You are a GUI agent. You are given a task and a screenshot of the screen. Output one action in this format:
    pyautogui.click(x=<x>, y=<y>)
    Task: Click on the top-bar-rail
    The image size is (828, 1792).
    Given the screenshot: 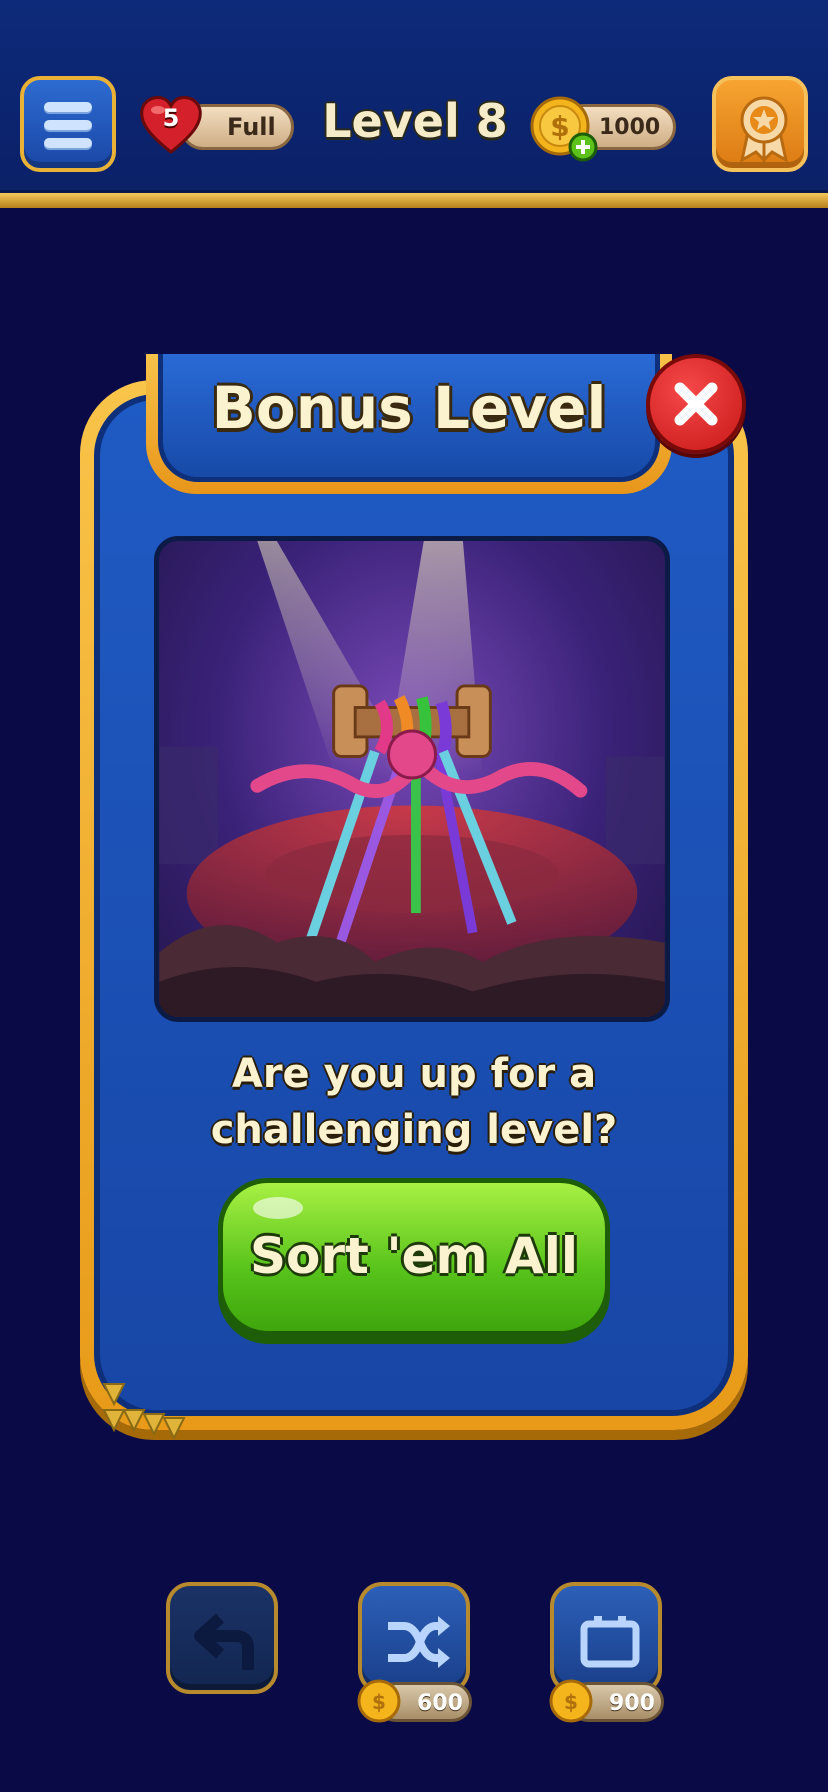 What is the action you would take?
    pyautogui.click(x=414, y=199)
    